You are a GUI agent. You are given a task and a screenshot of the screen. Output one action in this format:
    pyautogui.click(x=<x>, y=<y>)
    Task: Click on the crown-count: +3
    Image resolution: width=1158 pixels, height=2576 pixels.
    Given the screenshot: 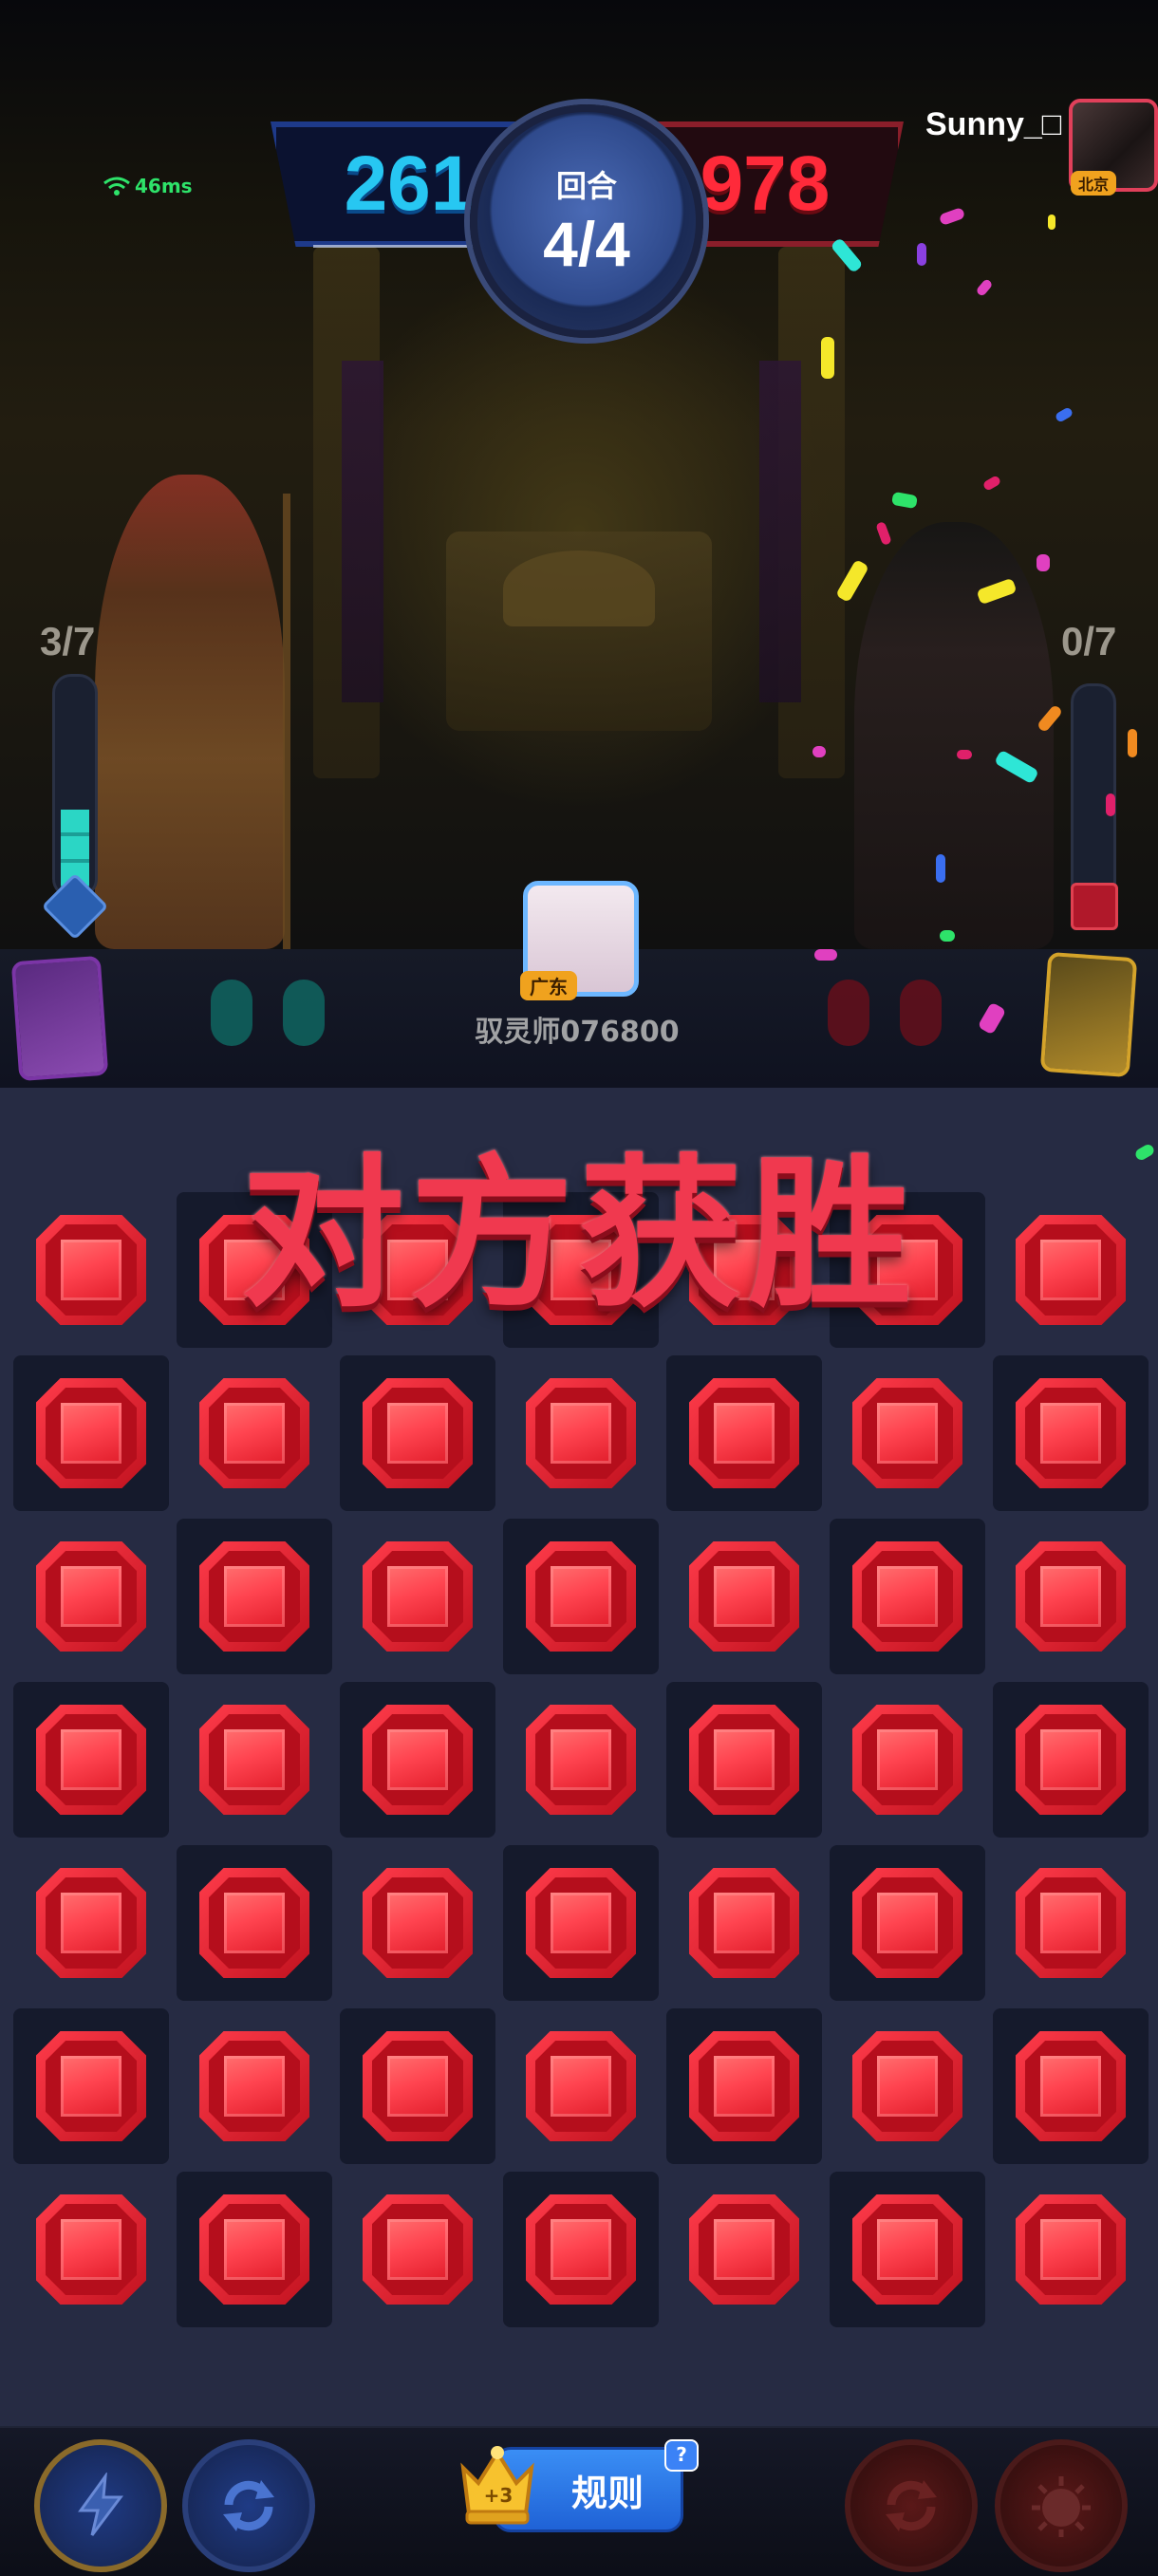 What is the action you would take?
    pyautogui.click(x=499, y=2495)
    